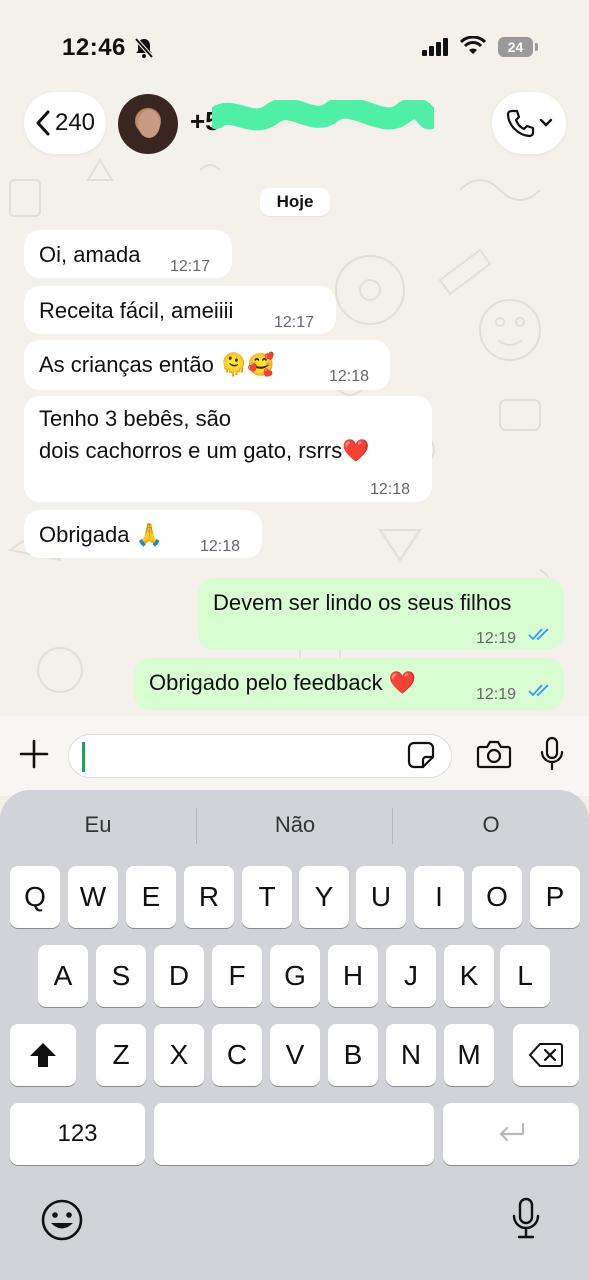  What do you see at coordinates (35, 897) in the screenshot?
I see `key-q: Q` at bounding box center [35, 897].